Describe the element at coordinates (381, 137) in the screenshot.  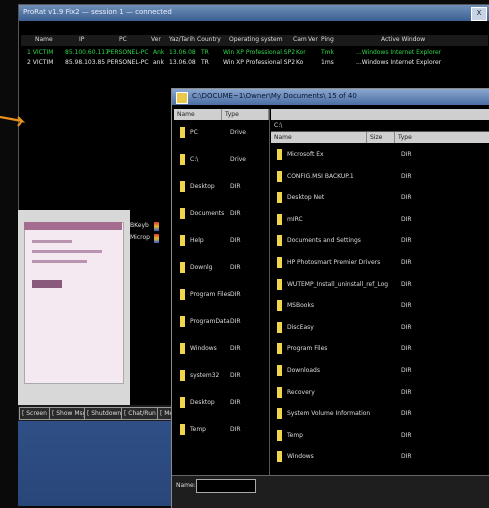
I see `right-header-size: Size` at that location.